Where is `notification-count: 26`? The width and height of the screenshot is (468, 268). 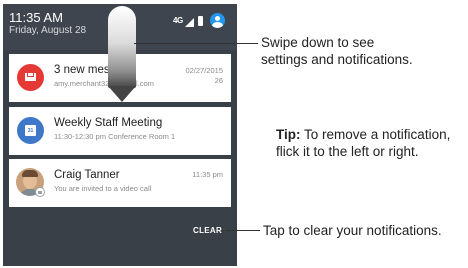
notification-count: 26 is located at coordinates (218, 80).